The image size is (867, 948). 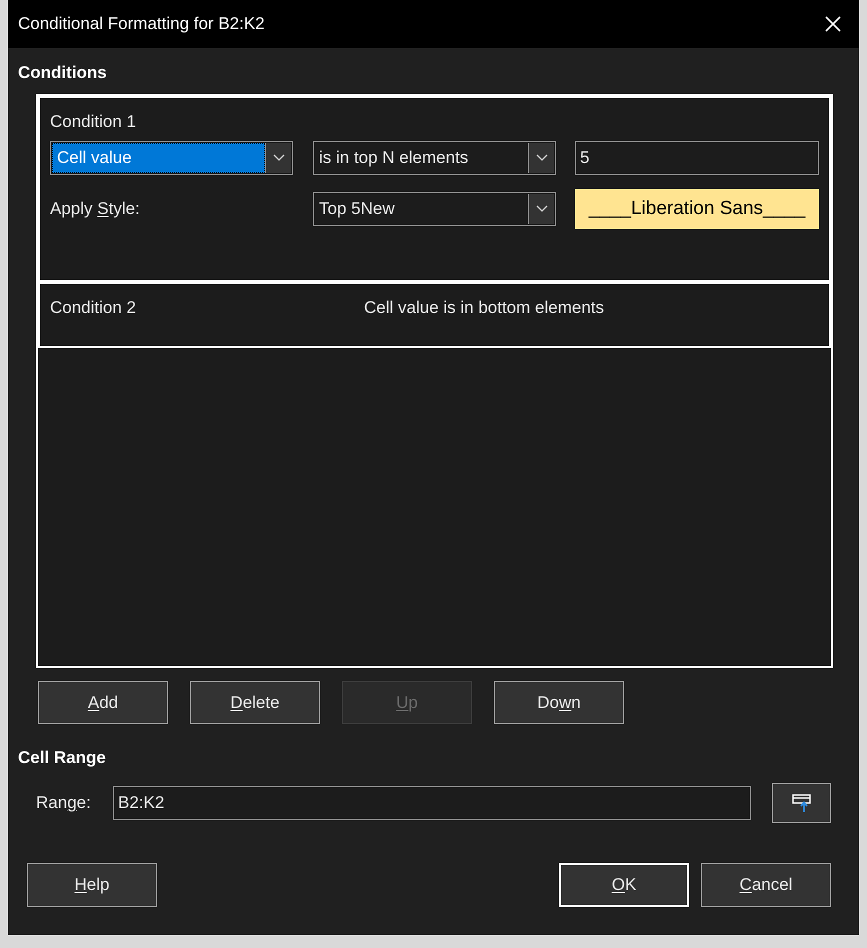 What do you see at coordinates (94, 308) in the screenshot?
I see `condition-title: Condition 2` at bounding box center [94, 308].